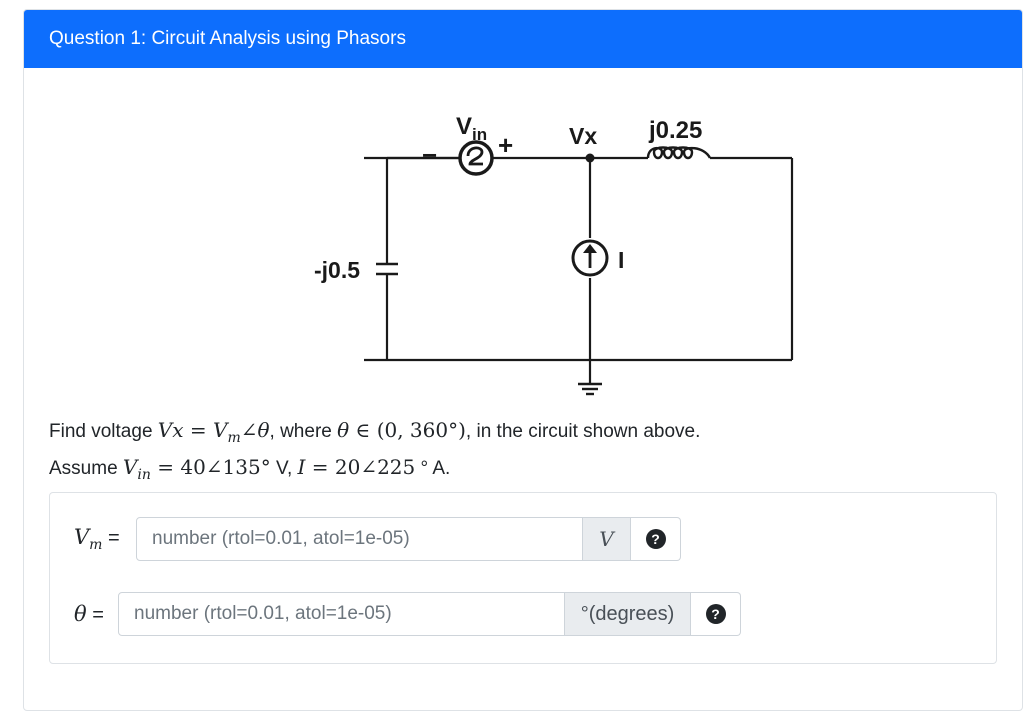 This screenshot has width=1024, height=711. I want to click on problem-text: Assume, so click(86, 468).